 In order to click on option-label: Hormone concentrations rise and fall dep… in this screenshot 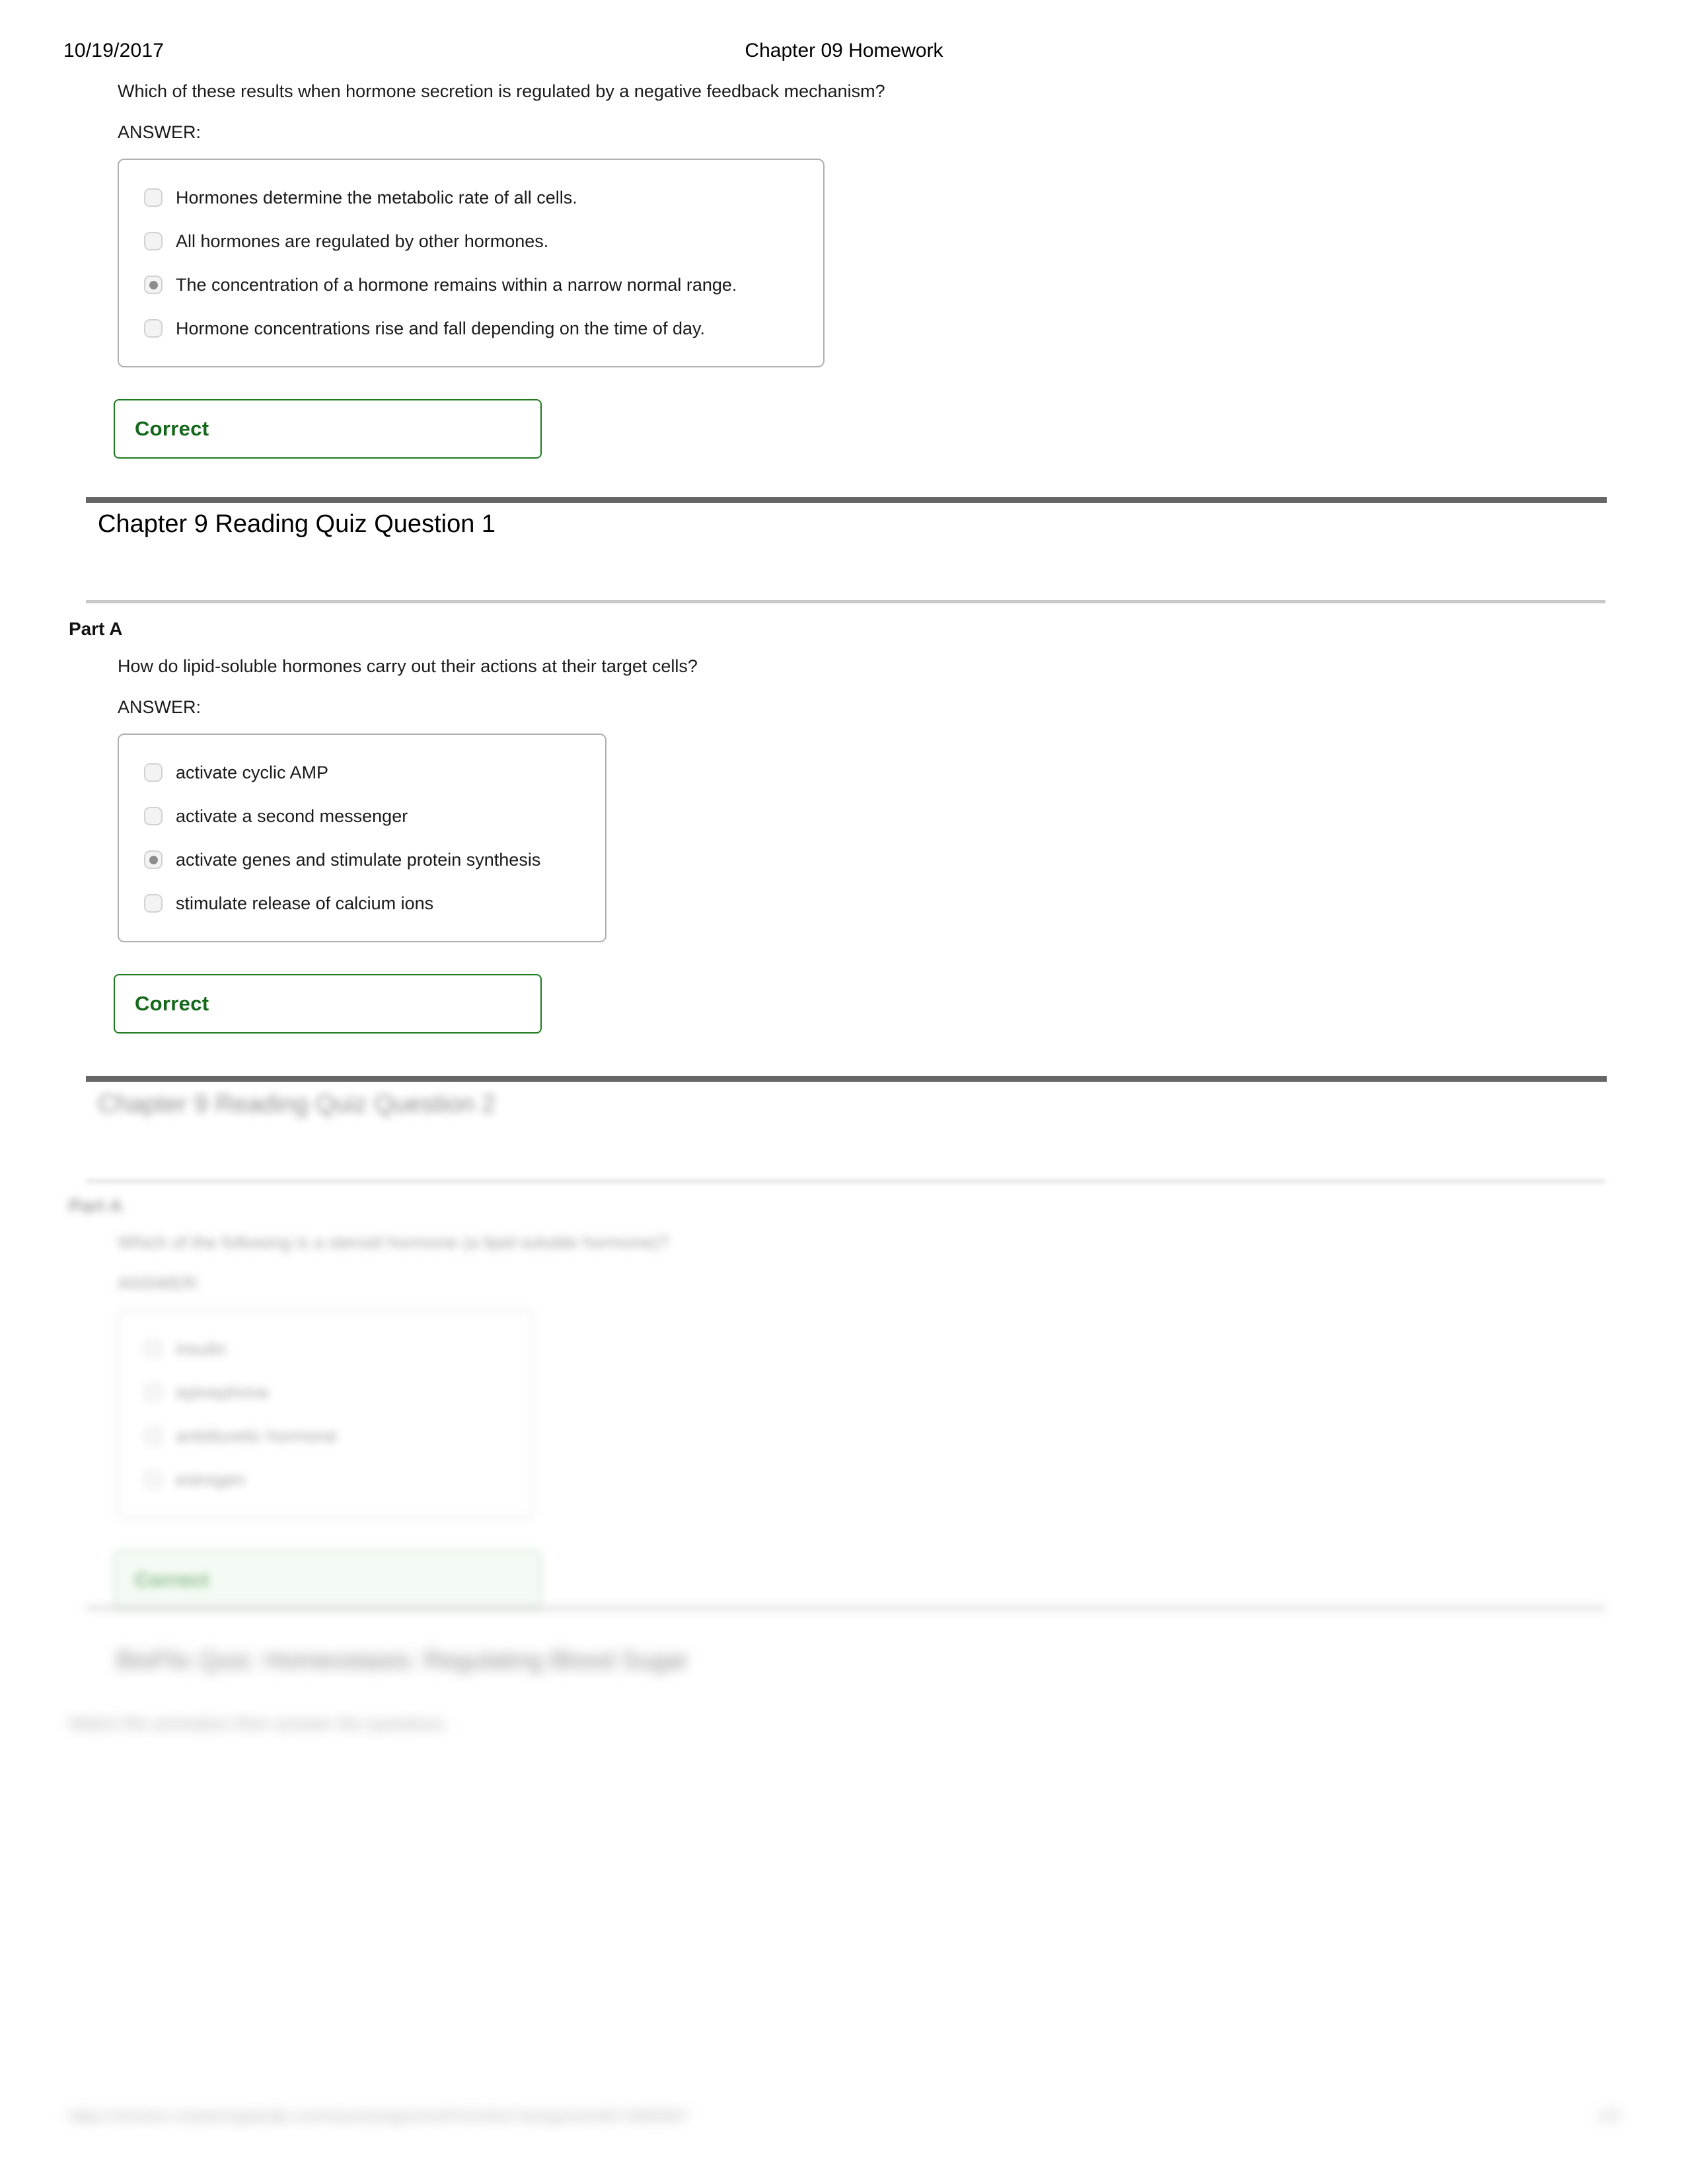, I will do `click(441, 328)`.